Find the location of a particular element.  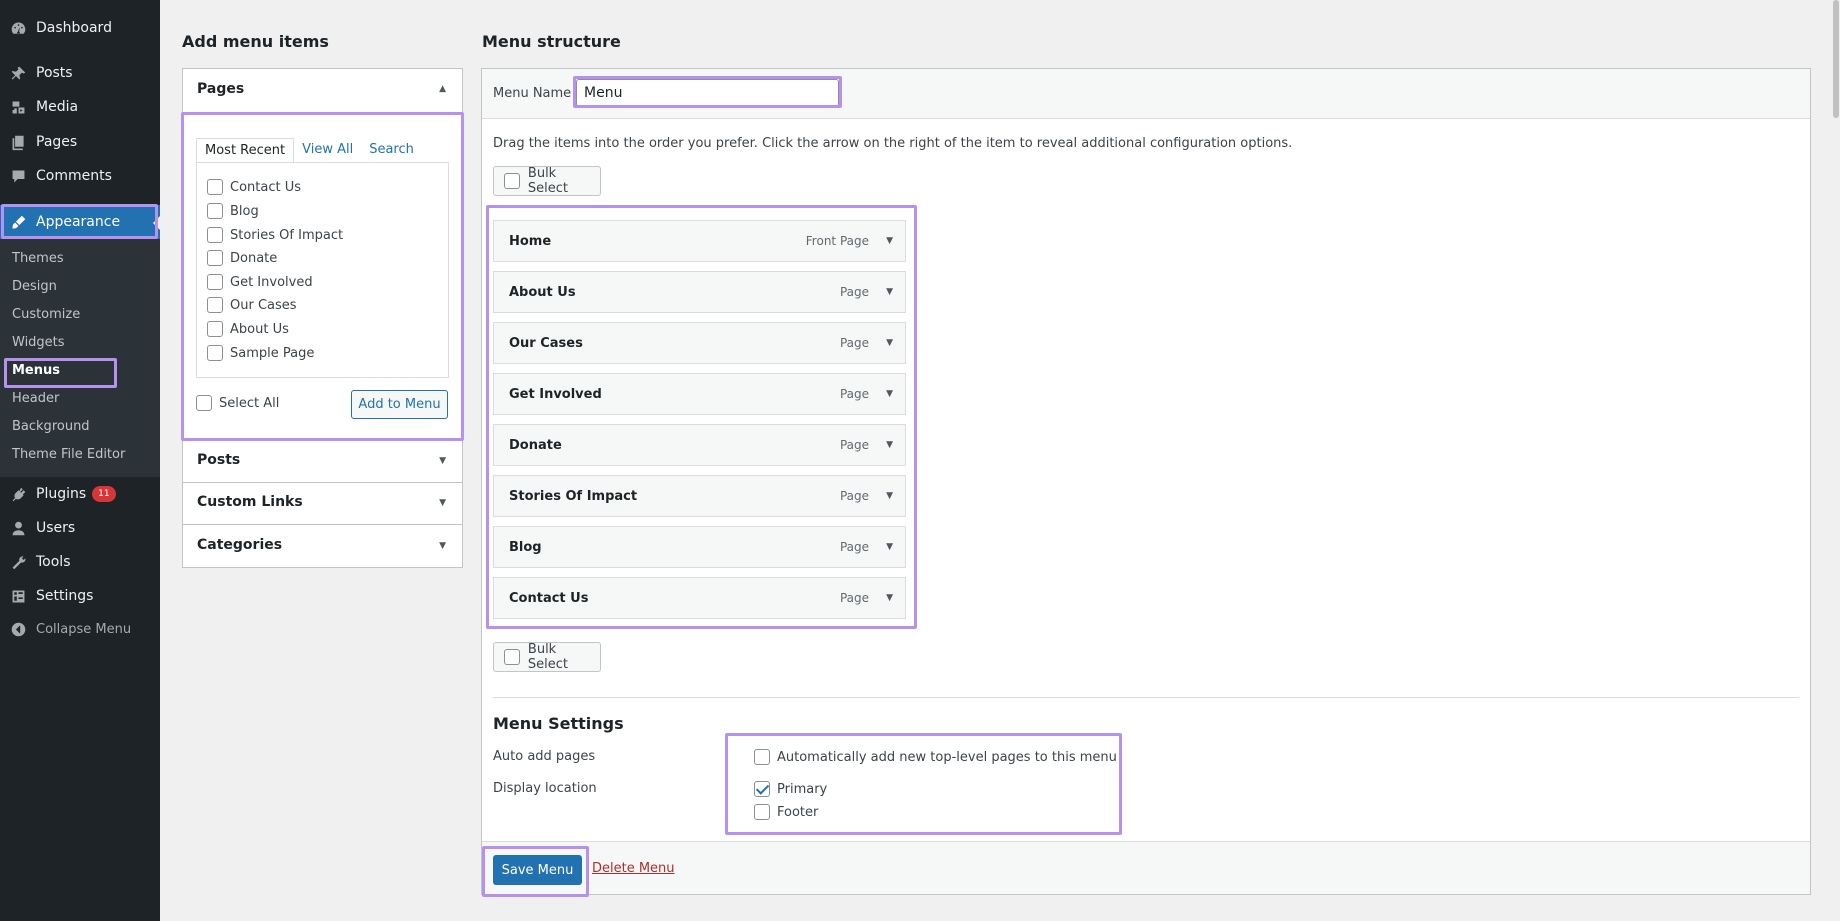

wrench-icon is located at coordinates (18, 562).